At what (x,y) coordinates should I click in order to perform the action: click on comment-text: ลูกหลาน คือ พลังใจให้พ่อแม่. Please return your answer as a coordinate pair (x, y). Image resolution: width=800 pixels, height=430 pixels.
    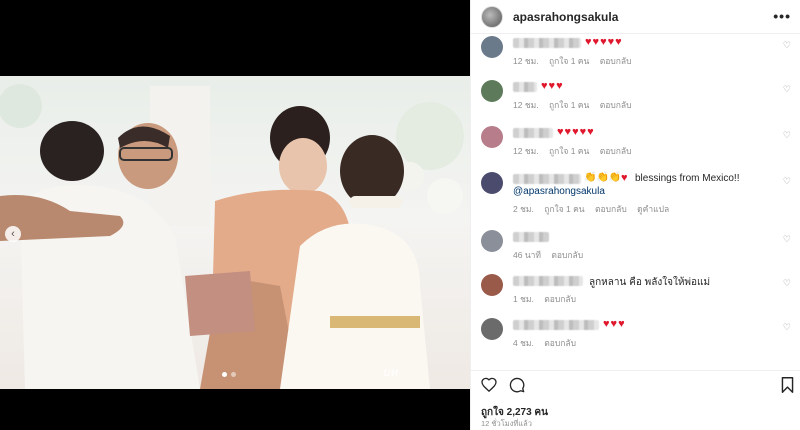
    Looking at the image, I should click on (650, 282).